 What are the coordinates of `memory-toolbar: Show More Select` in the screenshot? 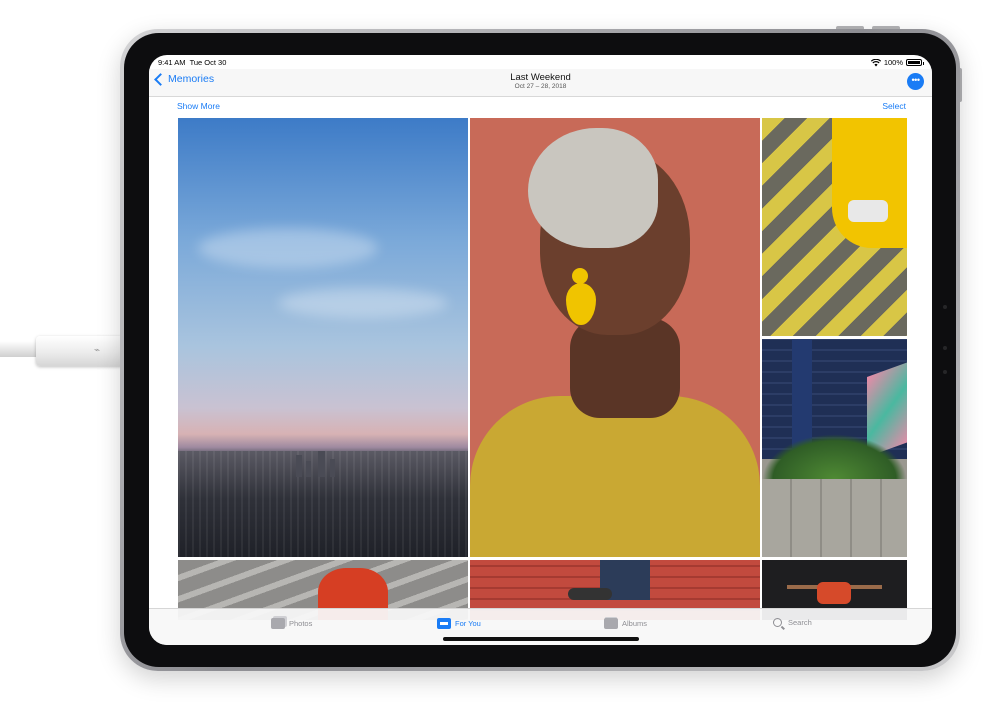 It's located at (540, 106).